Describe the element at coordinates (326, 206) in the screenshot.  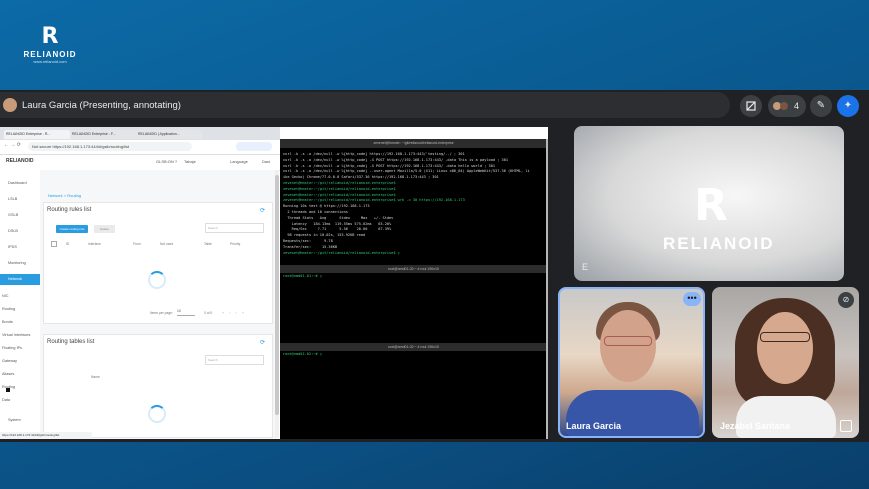
I see `terminal-line: Running 10s test @ https://192.168.1.173` at that location.